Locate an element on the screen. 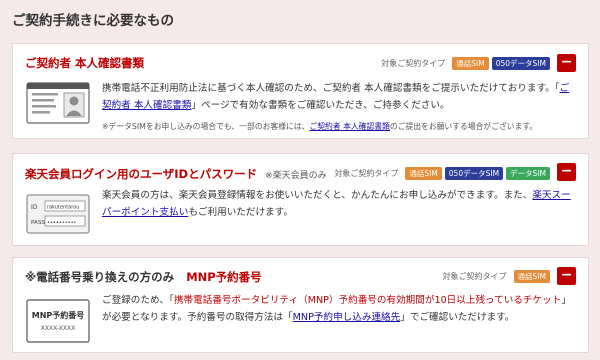 The height and width of the screenshot is (360, 600). contract-type-row: 対象ご契約タイプ 通話SIM 050データSIM is located at coordinates (465, 63).